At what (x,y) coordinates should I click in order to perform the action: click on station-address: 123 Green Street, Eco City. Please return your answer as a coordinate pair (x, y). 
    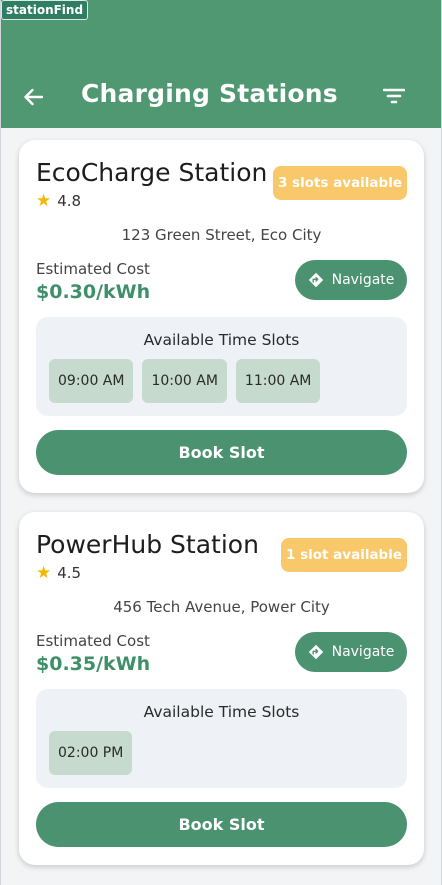
    Looking at the image, I should click on (221, 235).